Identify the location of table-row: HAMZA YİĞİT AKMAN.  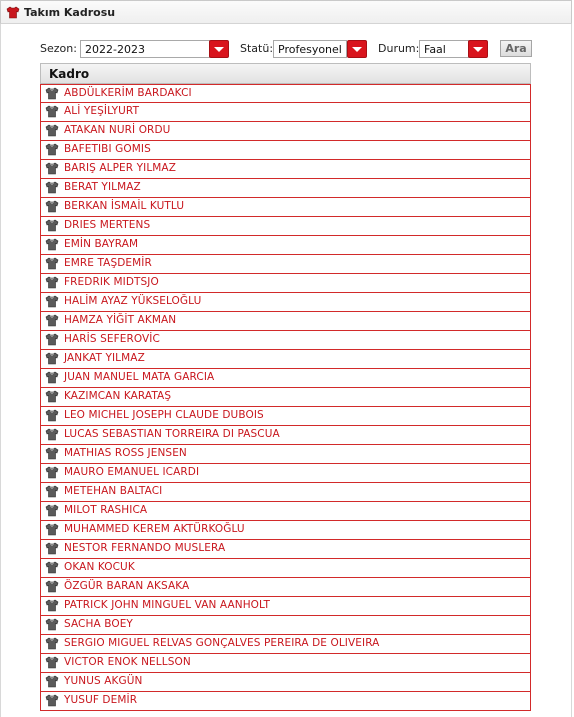
(285, 321).